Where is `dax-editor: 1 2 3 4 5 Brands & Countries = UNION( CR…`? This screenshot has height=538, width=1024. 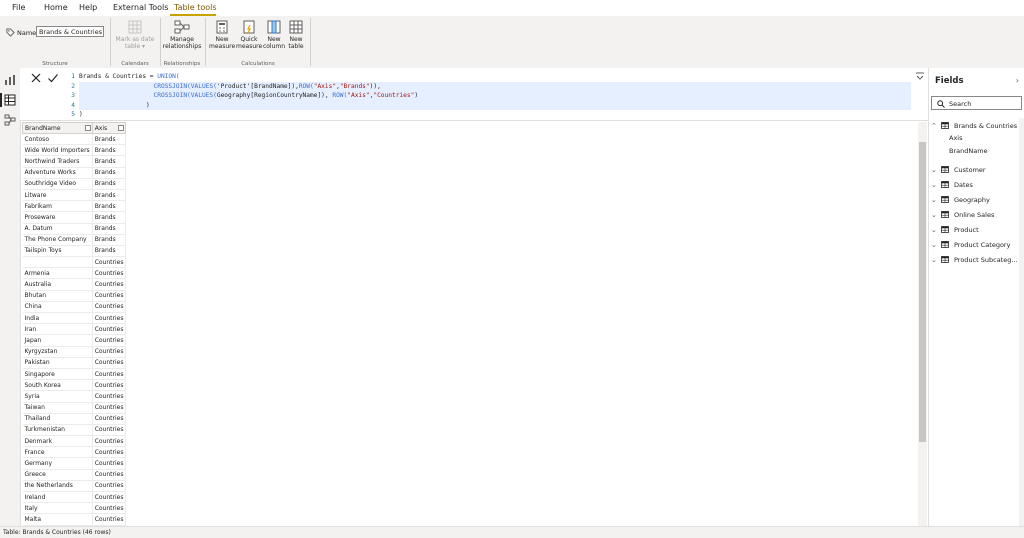 dax-editor: 1 2 3 4 5 Brands & Countries = UNION( CR… is located at coordinates (489, 95).